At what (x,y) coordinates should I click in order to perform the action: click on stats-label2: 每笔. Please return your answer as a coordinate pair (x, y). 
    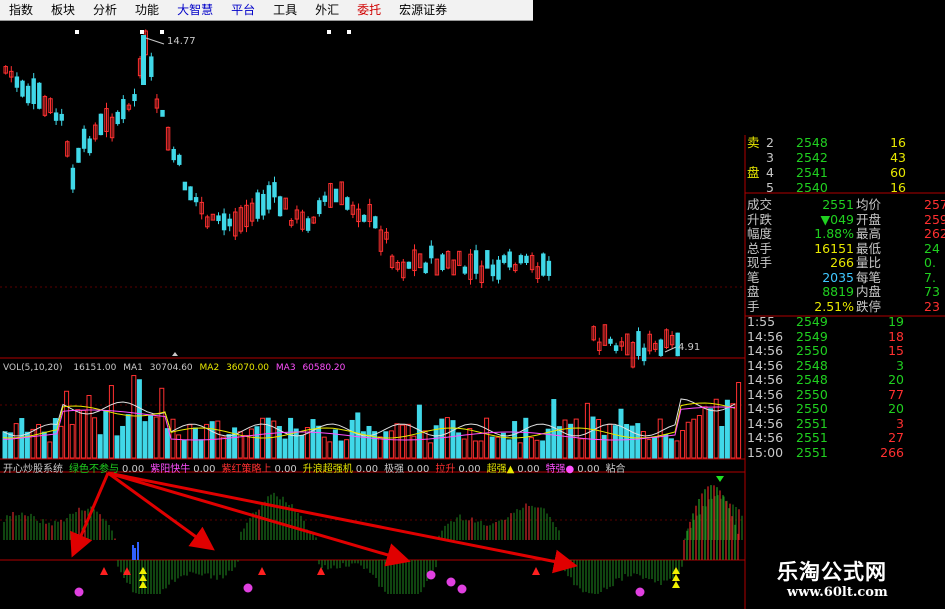
    Looking at the image, I should click on (869, 277).